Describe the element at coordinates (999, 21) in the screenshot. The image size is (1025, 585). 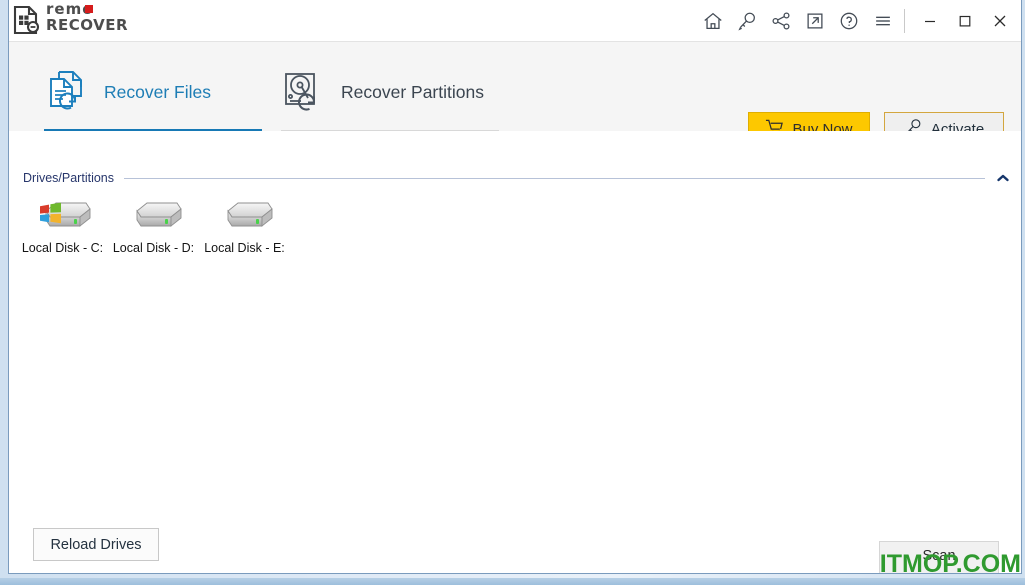
I see `close-button` at that location.